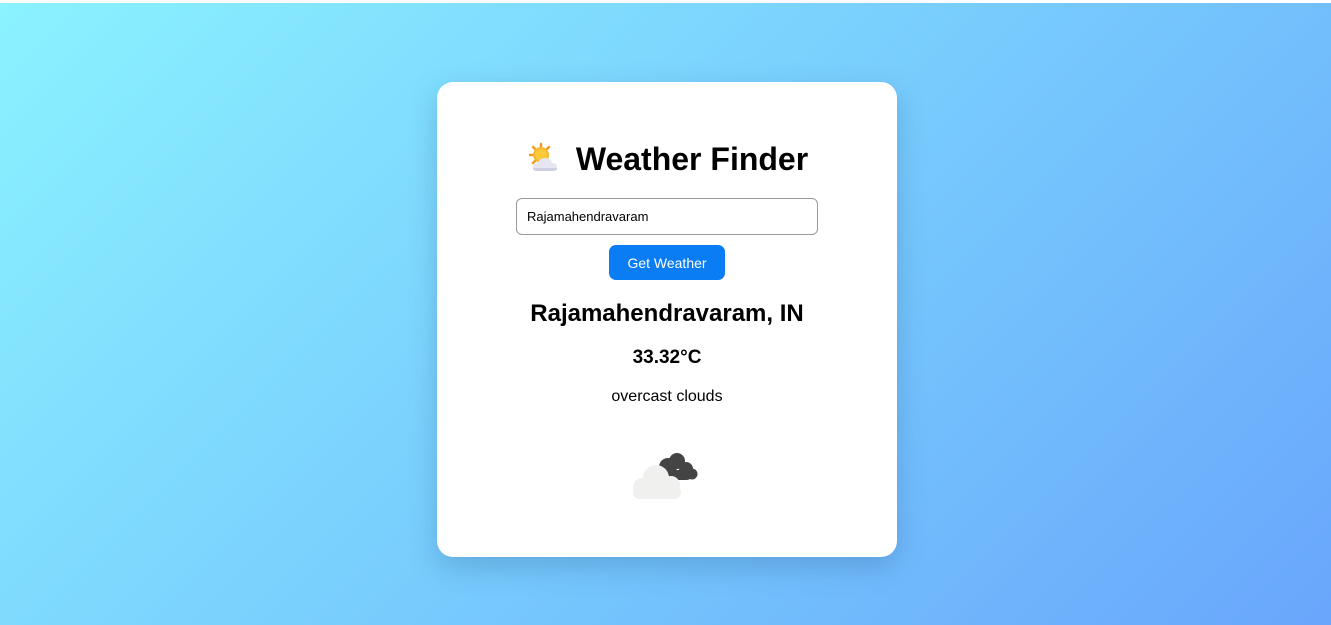  What do you see at coordinates (667, 396) in the screenshot?
I see `weather-description: overcast clouds` at bounding box center [667, 396].